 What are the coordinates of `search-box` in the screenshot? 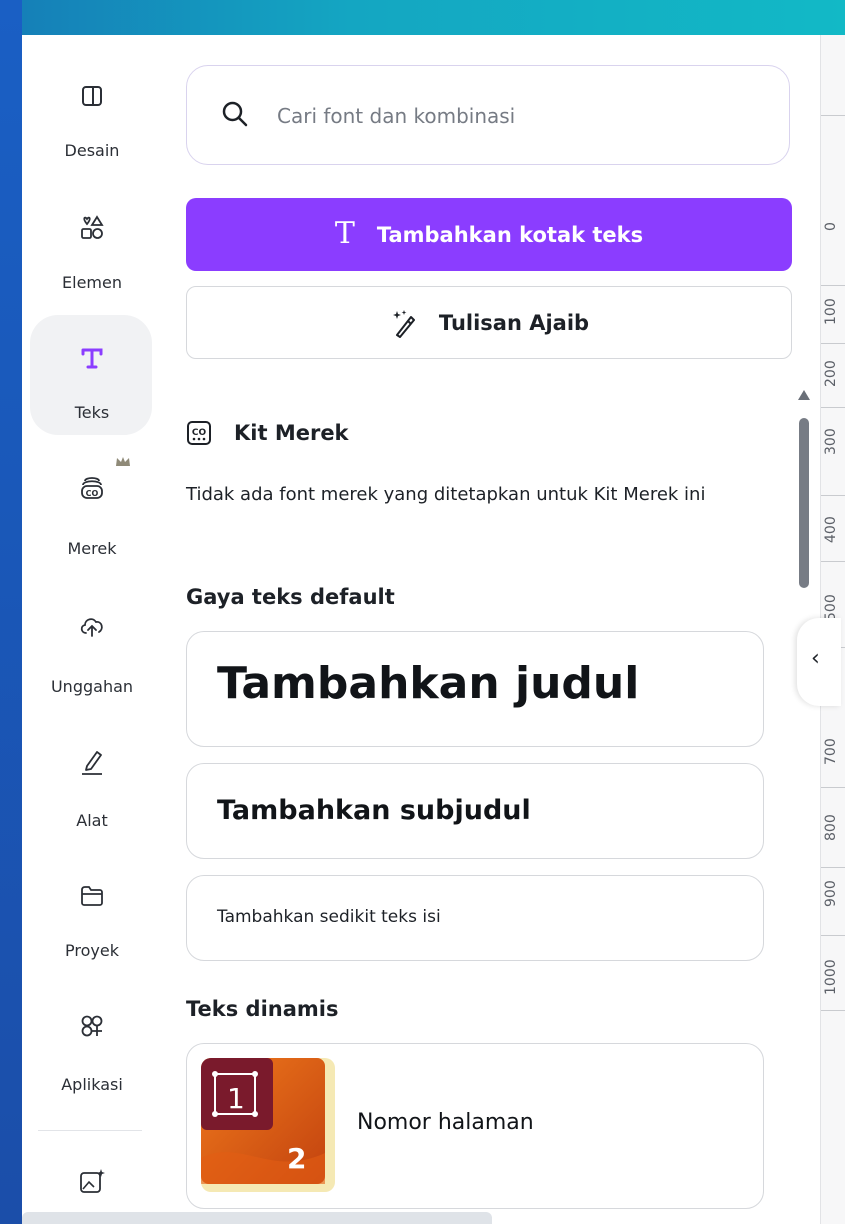 It's located at (488, 115).